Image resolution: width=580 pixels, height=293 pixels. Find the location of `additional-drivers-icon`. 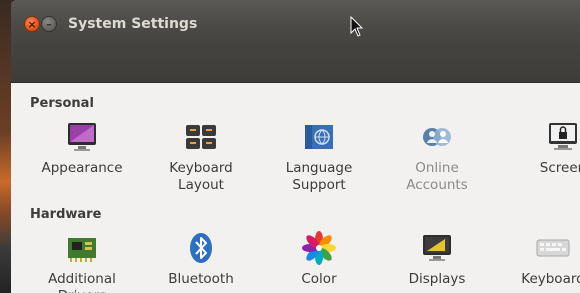

additional-drivers-icon is located at coordinates (82, 248).